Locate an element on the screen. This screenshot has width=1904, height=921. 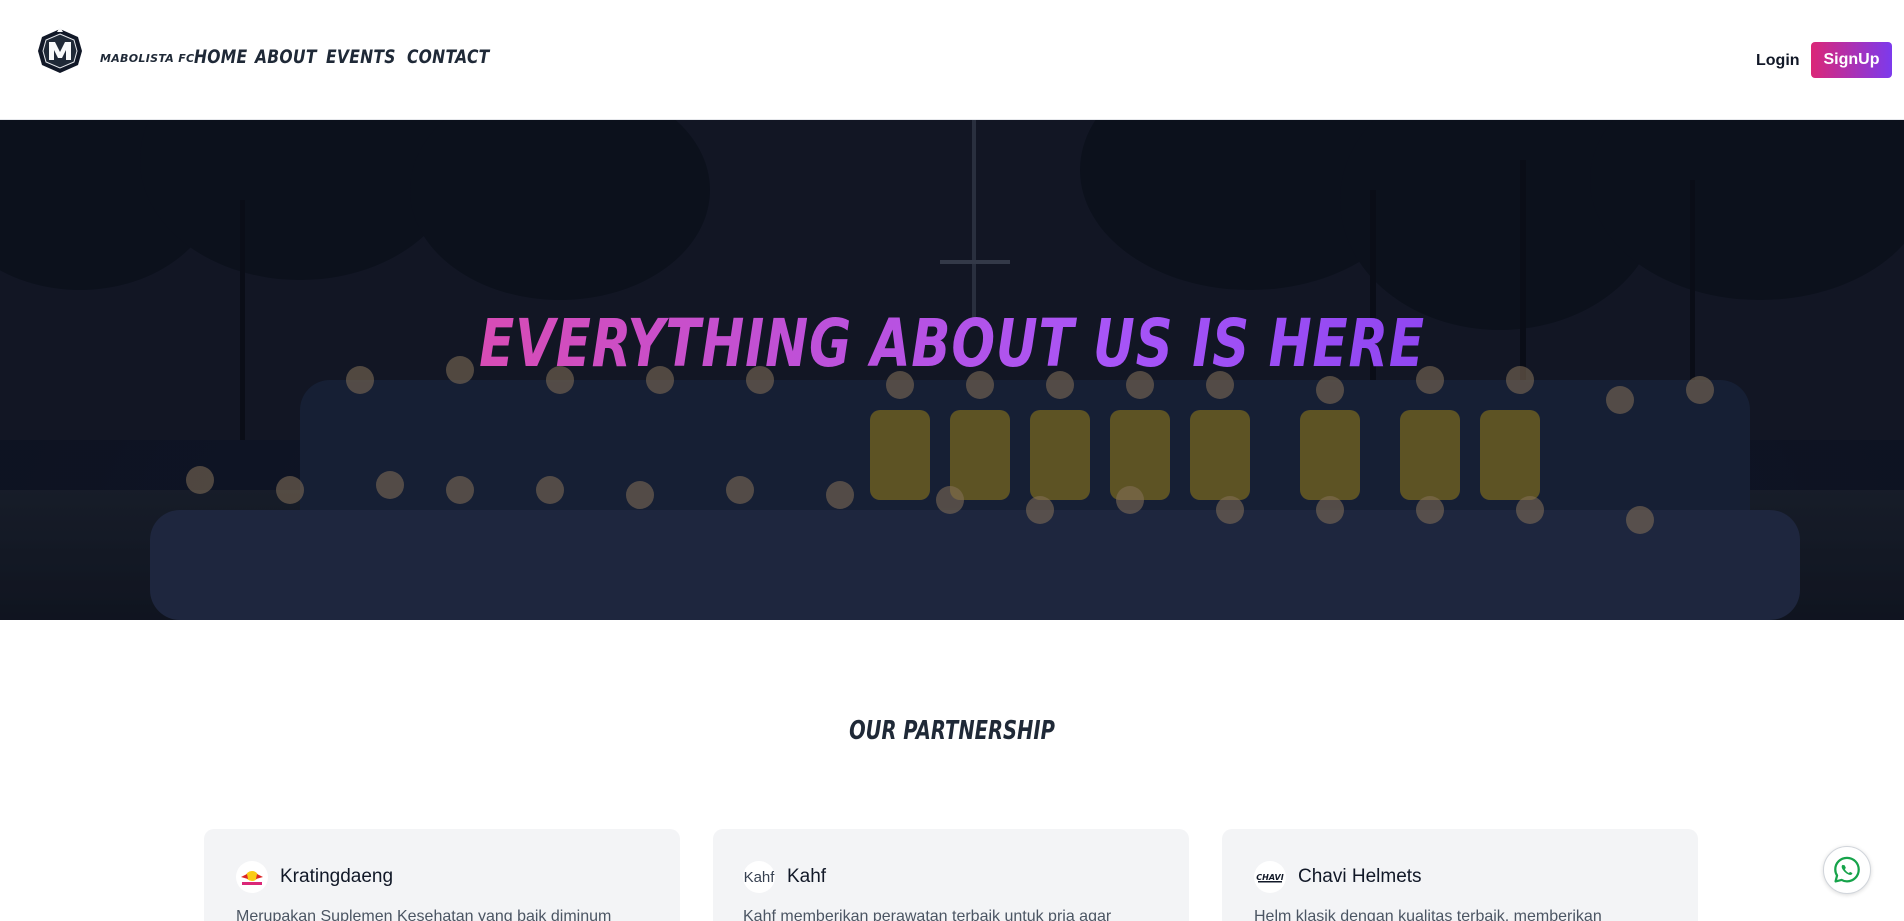
main-nav: HOME ABOUT EVENTS CONTACT is located at coordinates (351, 57).